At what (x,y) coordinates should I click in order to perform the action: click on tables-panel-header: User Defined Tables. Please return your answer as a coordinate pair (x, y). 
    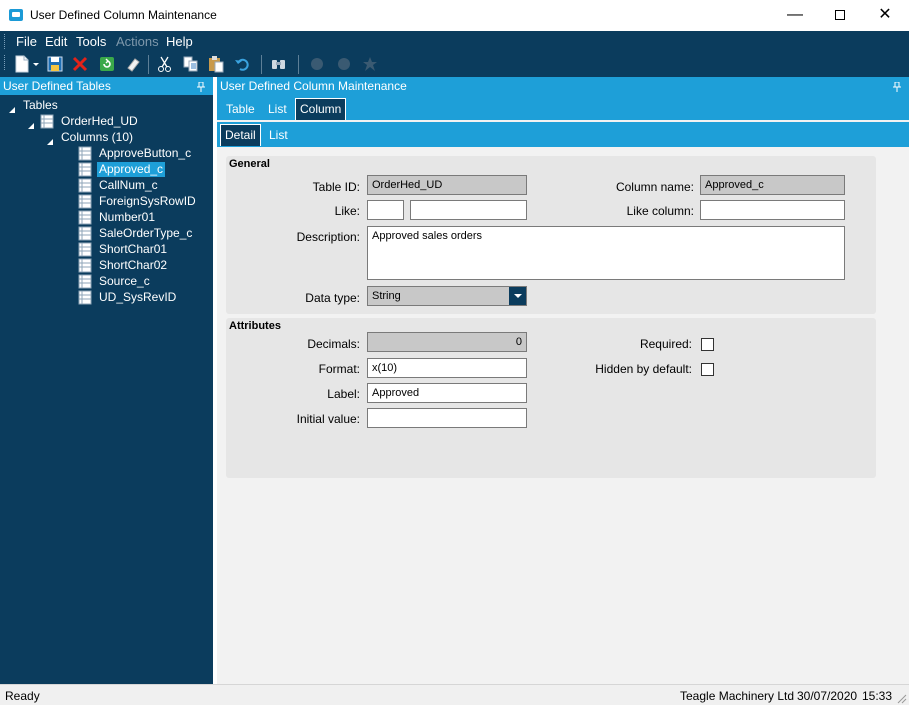
    Looking at the image, I should click on (106, 86).